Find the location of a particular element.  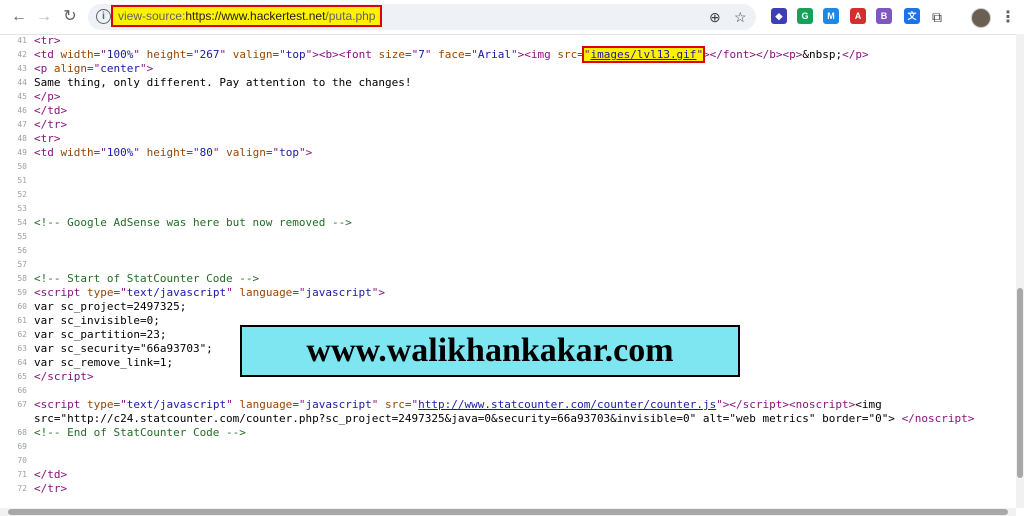

line-number: 48 is located at coordinates (22, 138).